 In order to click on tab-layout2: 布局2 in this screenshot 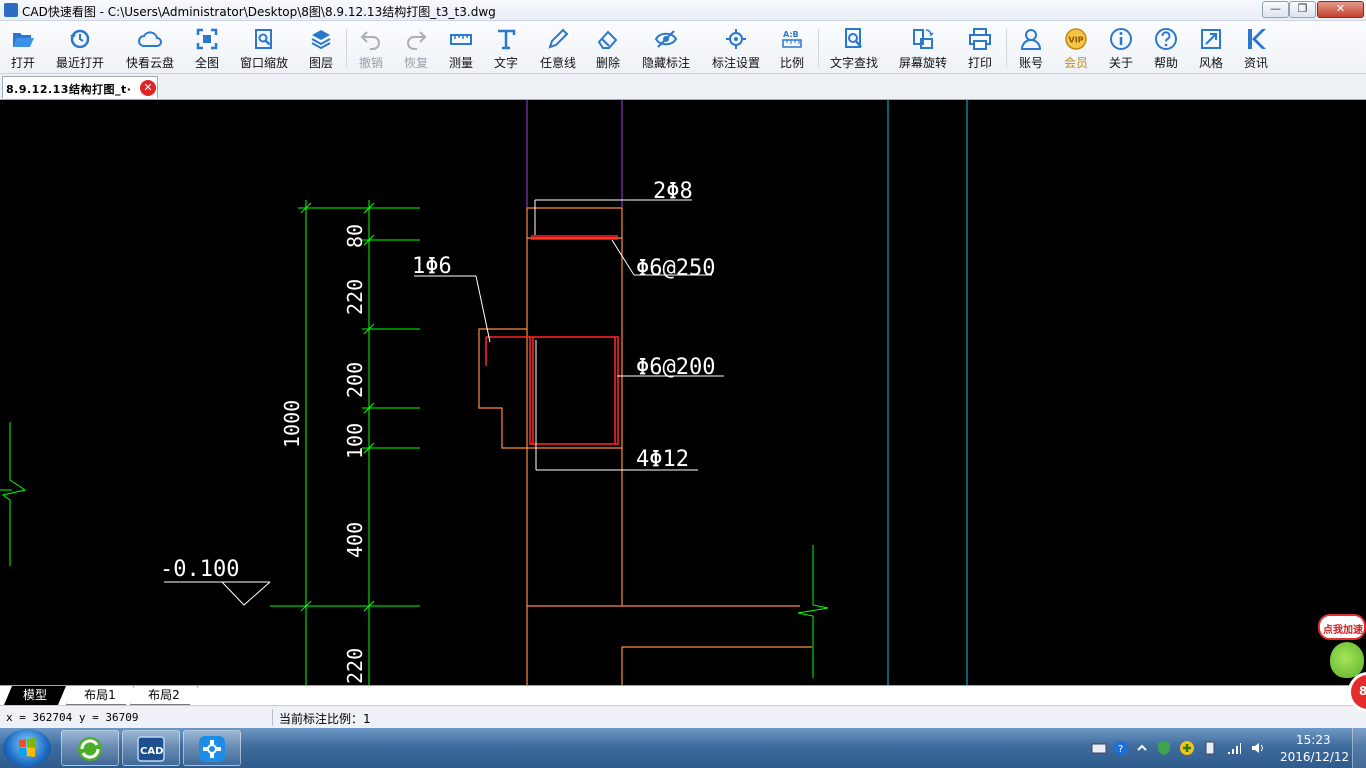, I will do `click(164, 695)`.